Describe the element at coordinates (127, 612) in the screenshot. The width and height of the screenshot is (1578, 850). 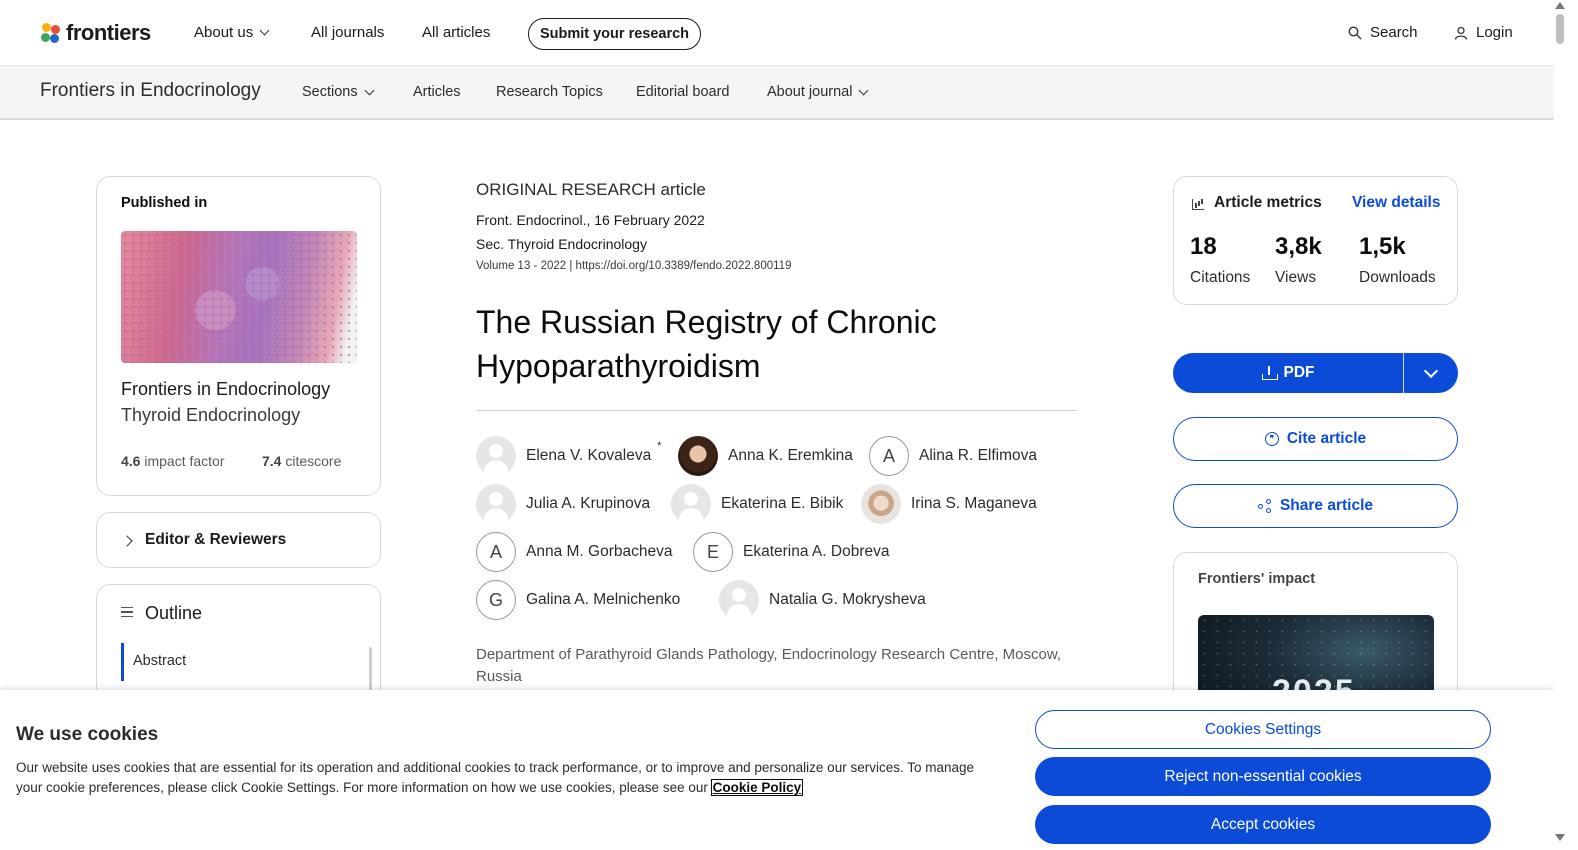
I see `list-icon` at that location.